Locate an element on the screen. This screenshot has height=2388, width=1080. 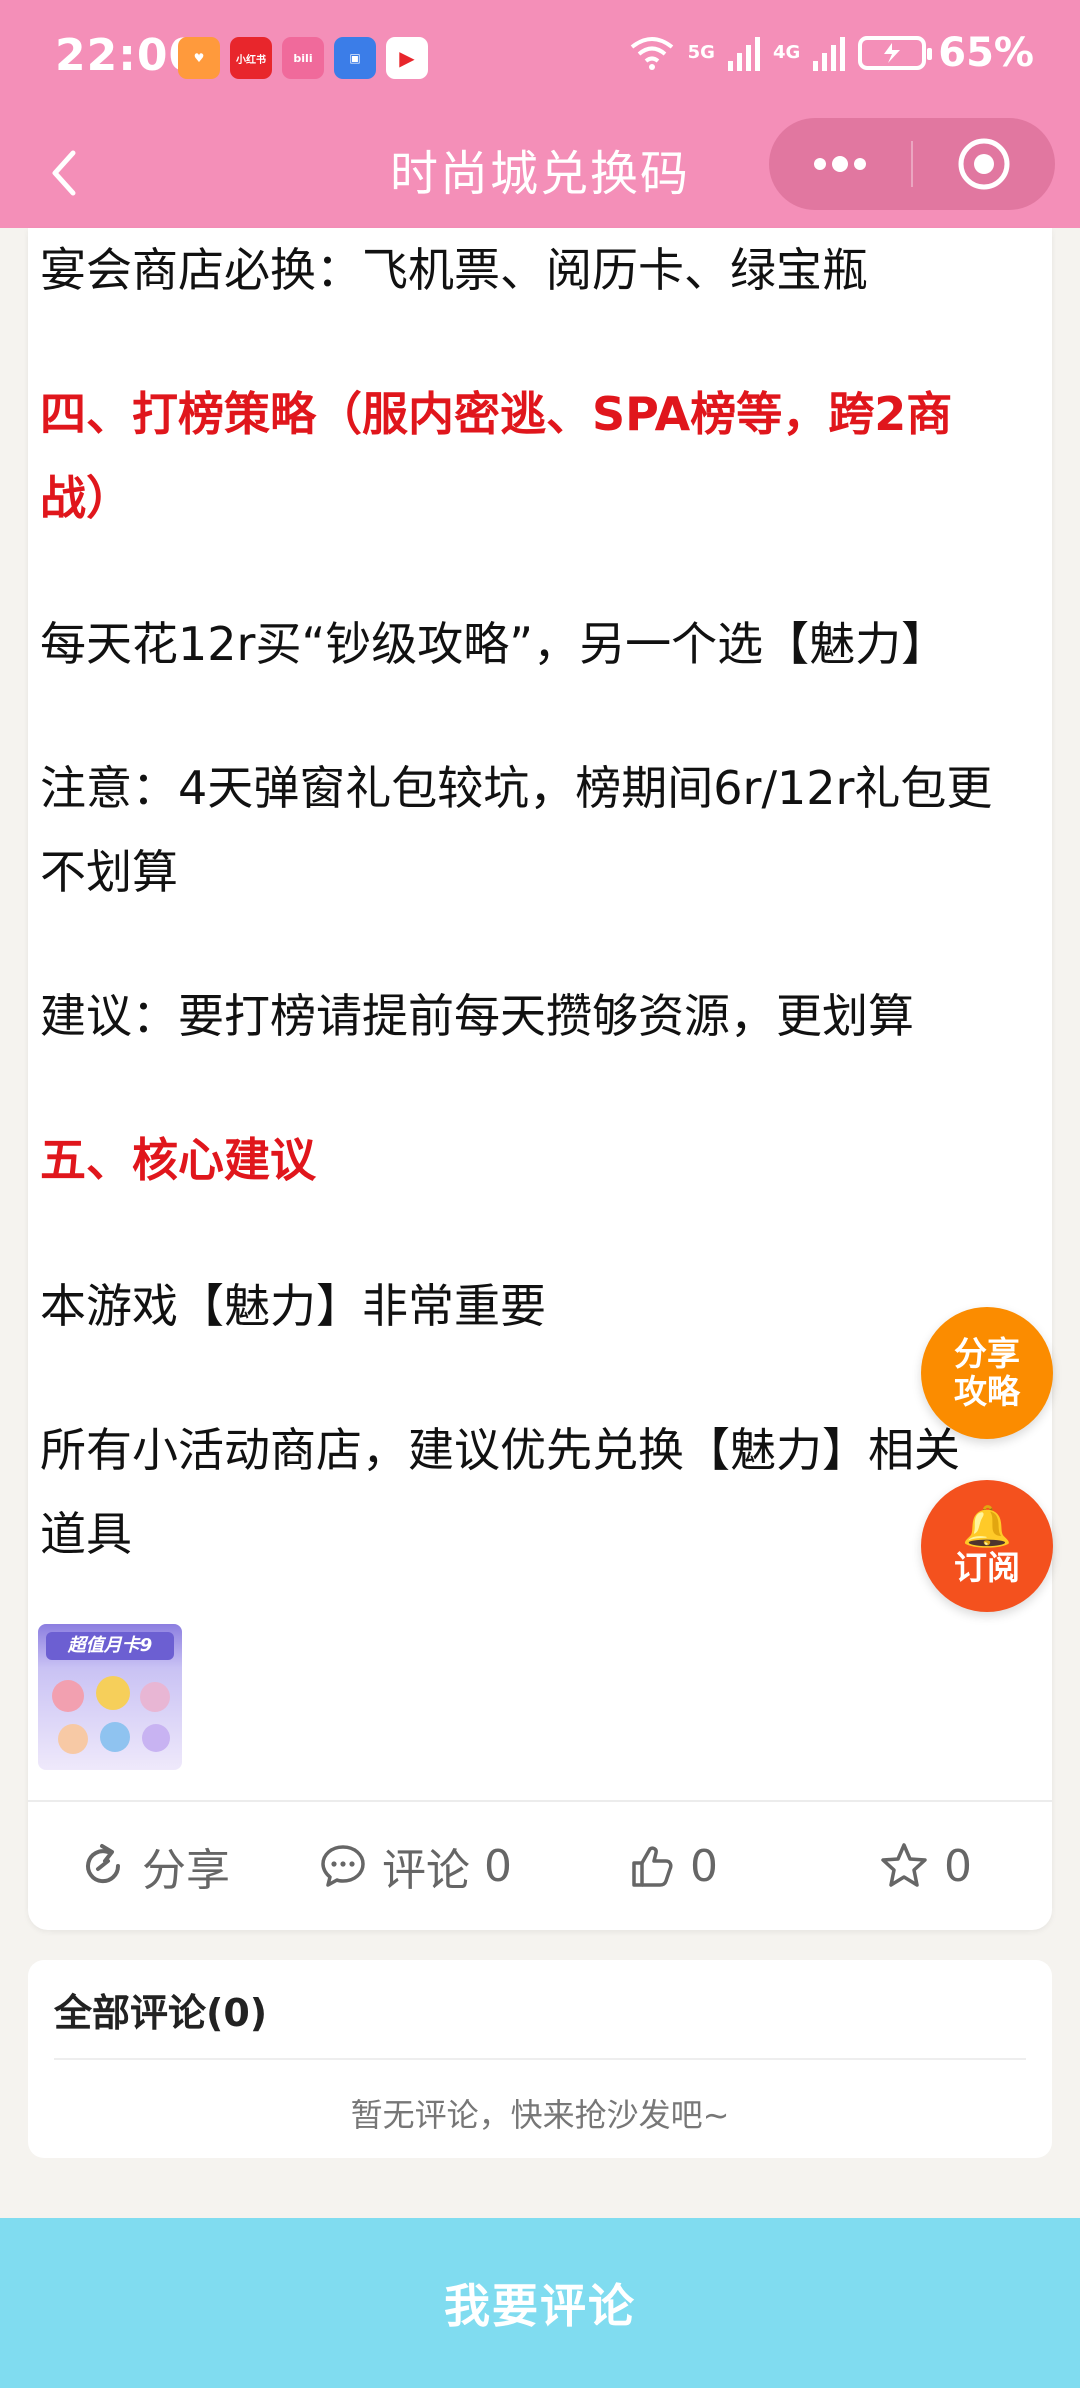
top-bar: 22:00 ♥ 小红书 bili ▣ ▶ 5G 4G 65% 时尚城兑换码 is located at coordinates (540, 114).